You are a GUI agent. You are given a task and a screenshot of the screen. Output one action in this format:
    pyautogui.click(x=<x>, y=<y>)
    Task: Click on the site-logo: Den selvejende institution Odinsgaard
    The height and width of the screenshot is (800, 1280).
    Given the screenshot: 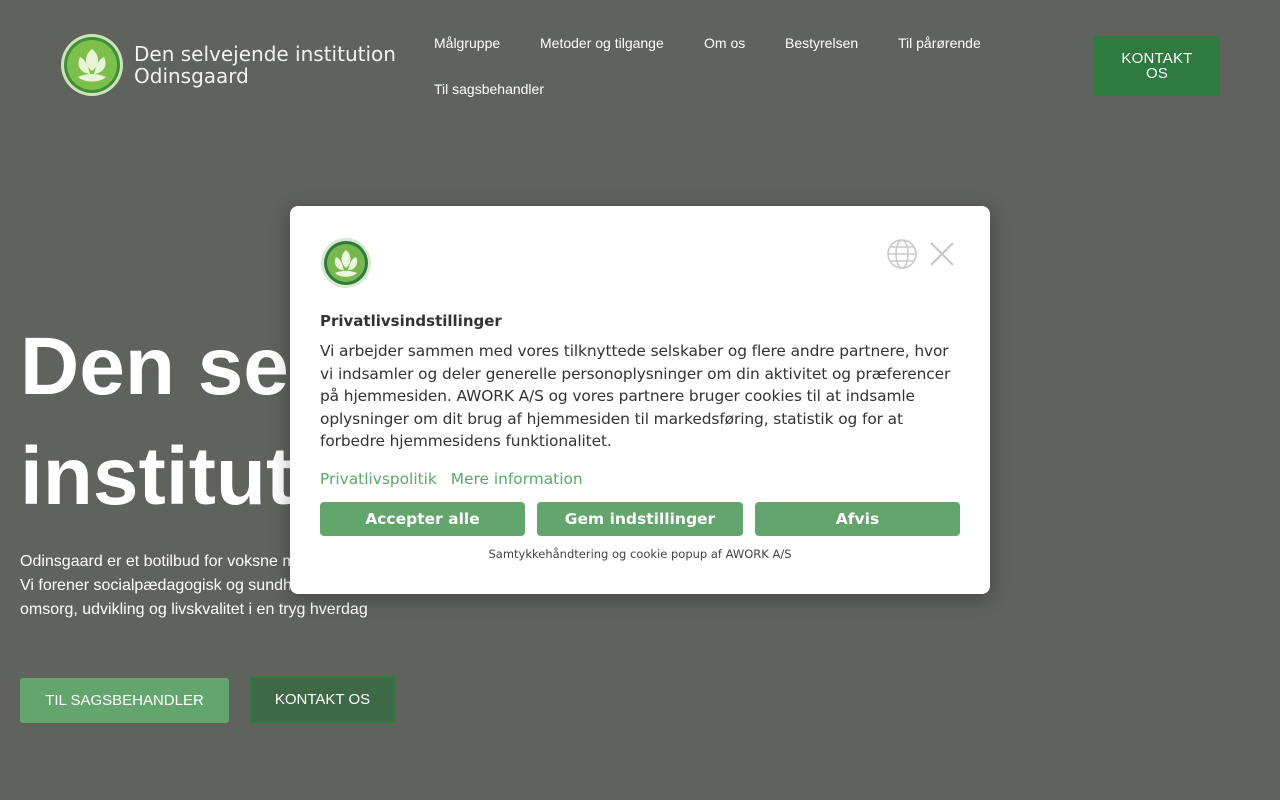 What is the action you would take?
    pyautogui.click(x=228, y=65)
    